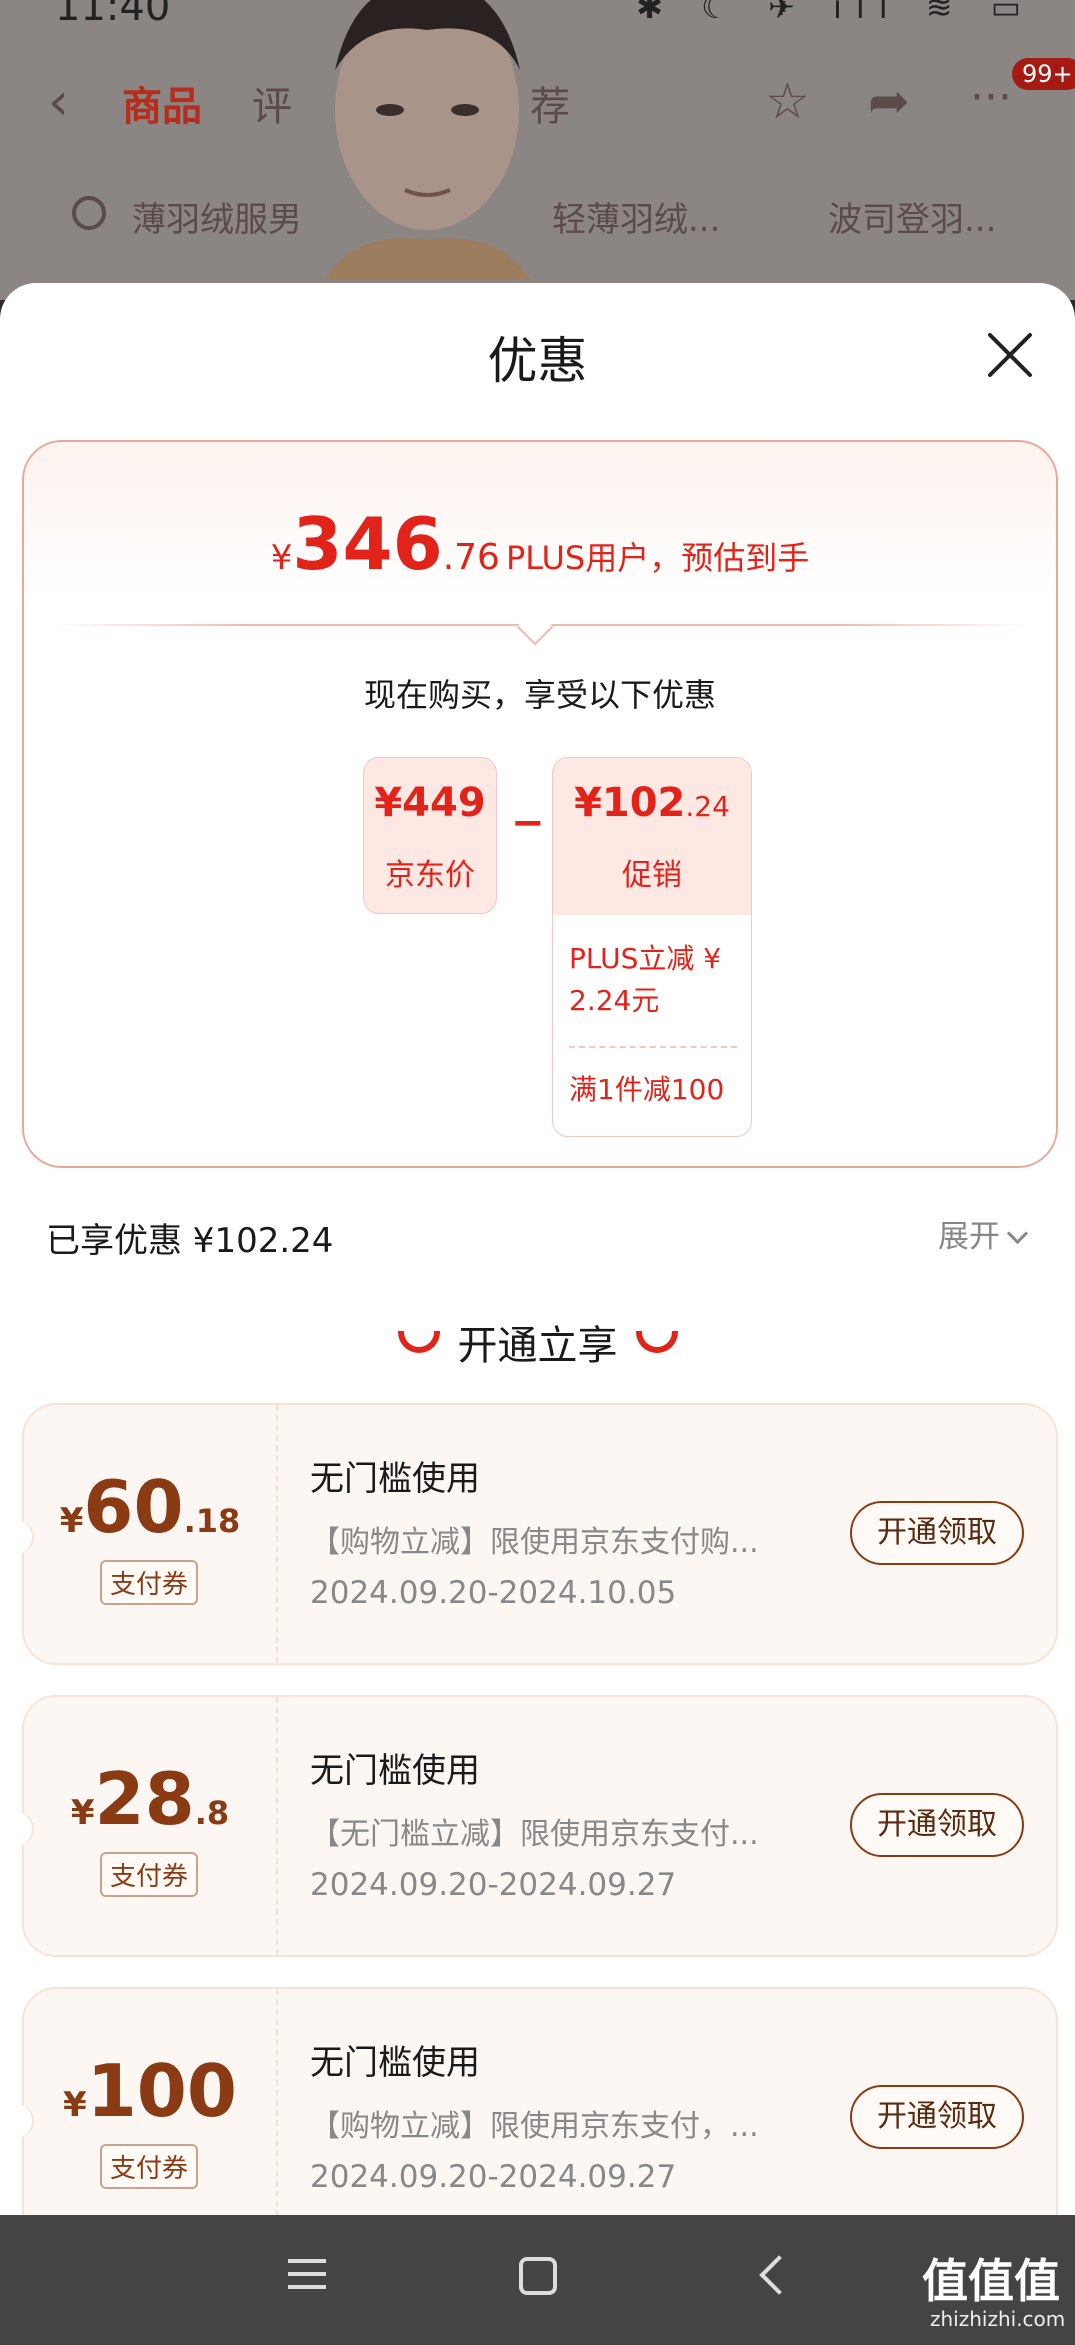 The image size is (1075, 2345). Describe the element at coordinates (550, 103) in the screenshot. I see `tab-recommend: 荐` at that location.